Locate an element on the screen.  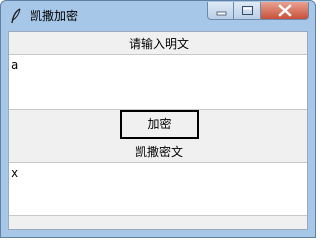
plaintext-label: 请输入明文 is located at coordinates (158, 44).